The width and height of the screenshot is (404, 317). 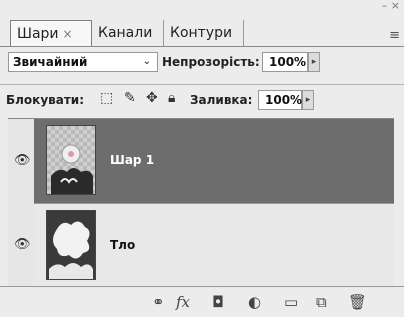 What do you see at coordinates (285, 62) in the screenshot?
I see `opacity-input: 100%` at bounding box center [285, 62].